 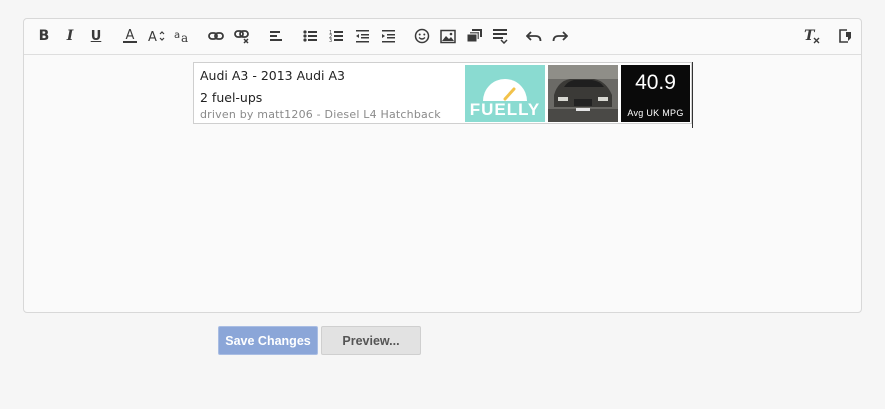 What do you see at coordinates (655, 113) in the screenshot?
I see `mpg-label: Avg UK MPG` at bounding box center [655, 113].